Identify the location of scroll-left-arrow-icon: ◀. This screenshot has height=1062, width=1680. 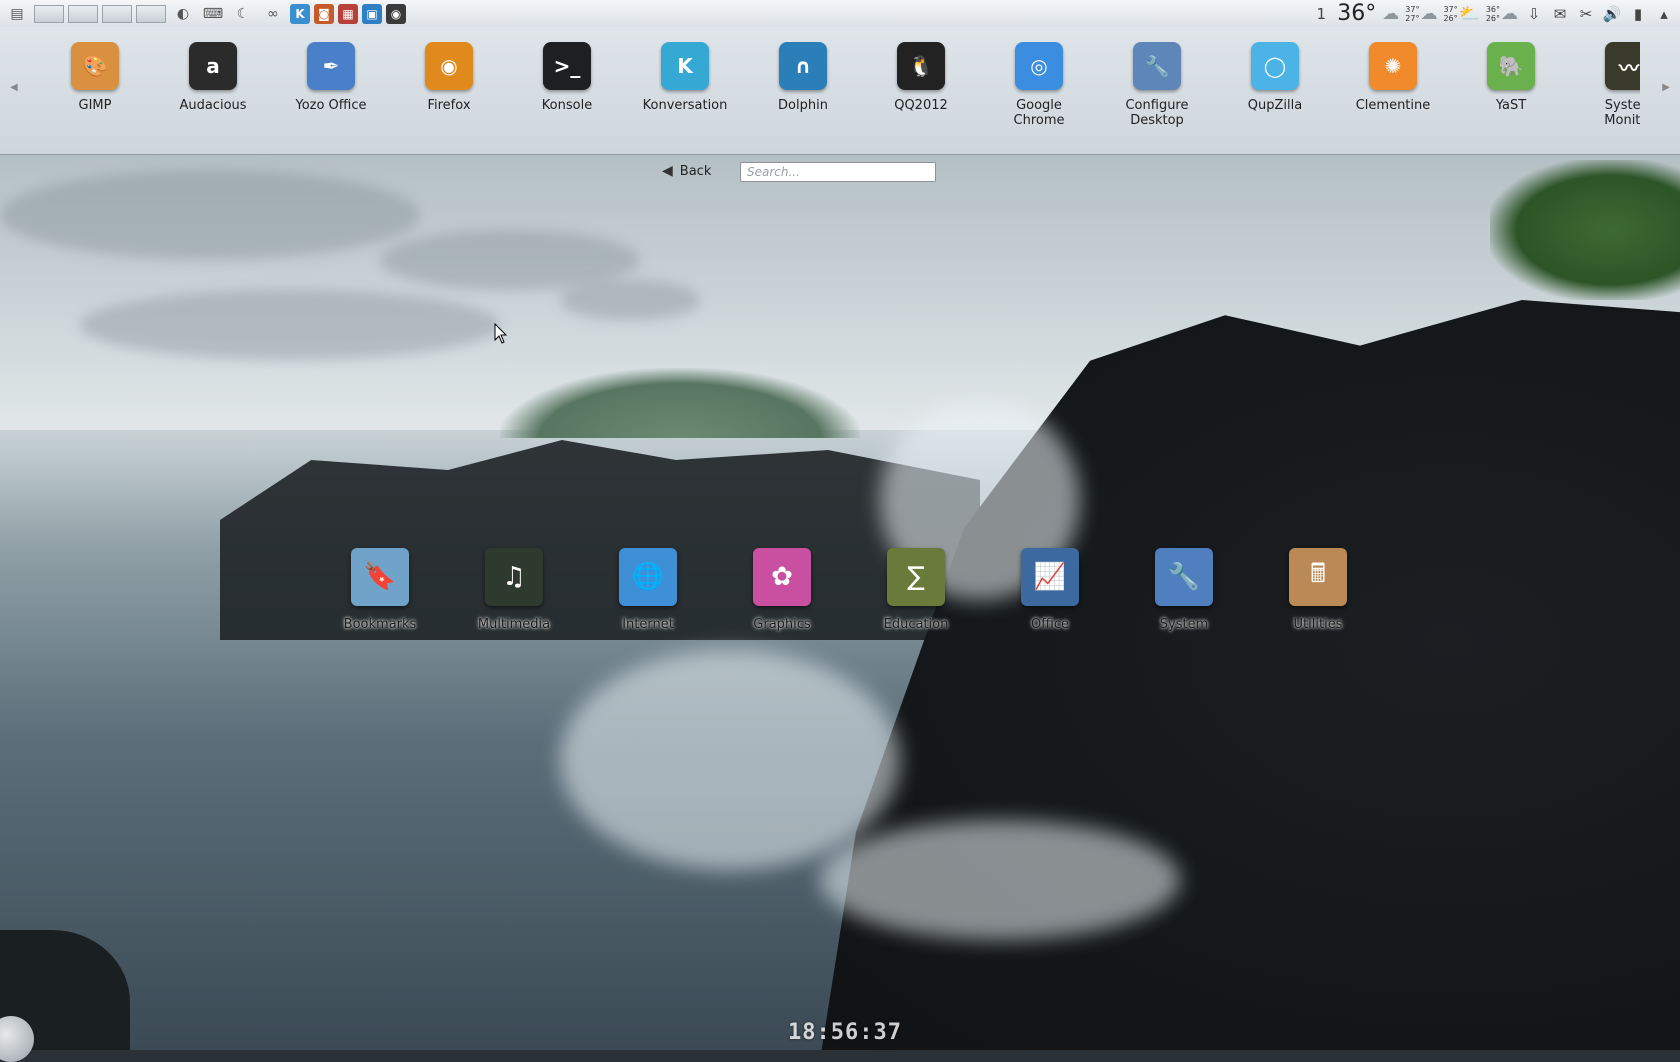
(14, 87).